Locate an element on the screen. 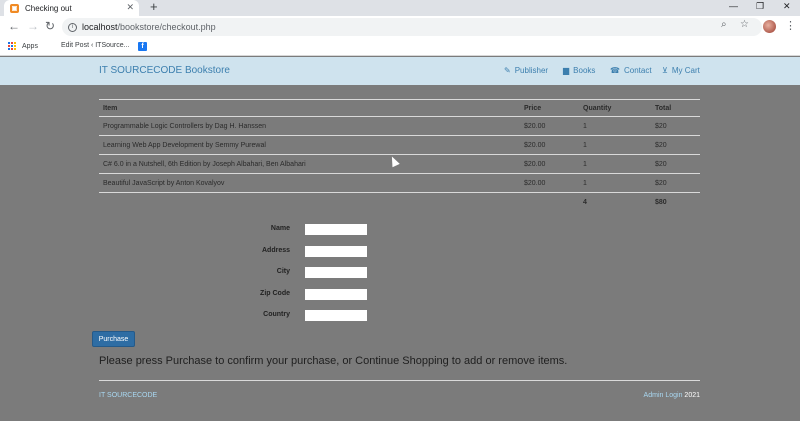 The width and height of the screenshot is (800, 421). total-quantity: 4 is located at coordinates (585, 202).